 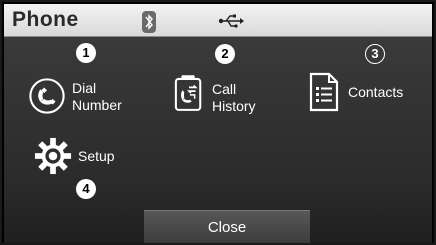 What do you see at coordinates (47, 96) in the screenshot?
I see `phone-handset-icon` at bounding box center [47, 96].